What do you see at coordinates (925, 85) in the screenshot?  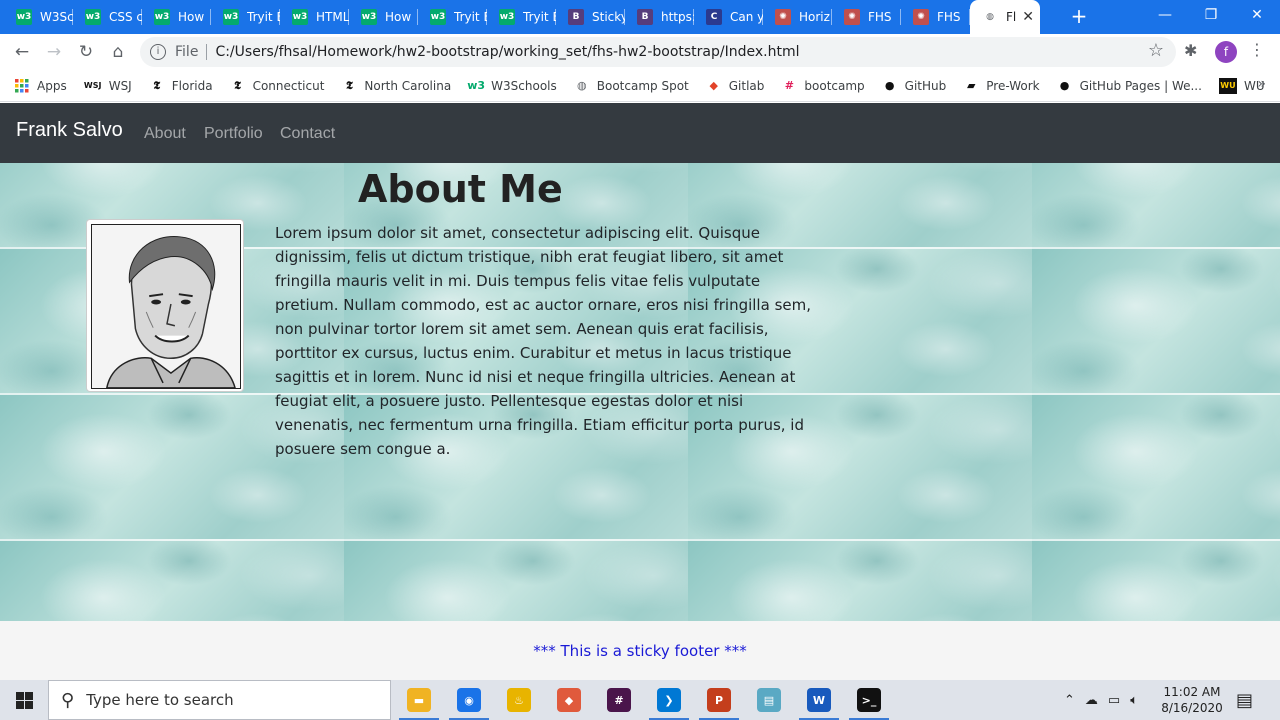 I see `bookmark-label: GitHub` at bounding box center [925, 85].